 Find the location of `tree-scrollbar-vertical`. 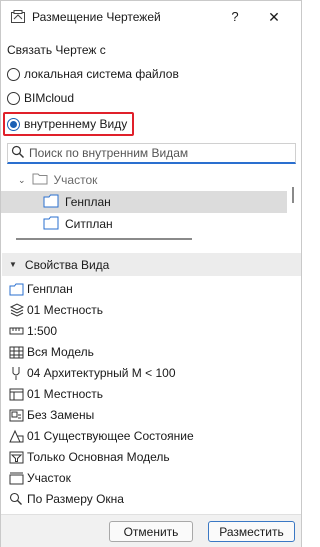

tree-scrollbar-vertical is located at coordinates (293, 195).